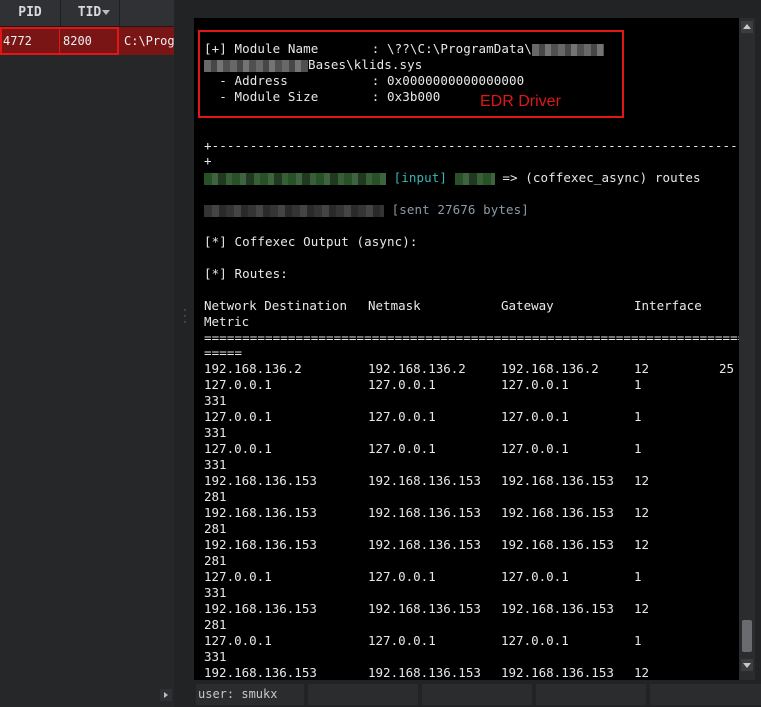  I want to click on scroll-down-icon, so click(747, 665).